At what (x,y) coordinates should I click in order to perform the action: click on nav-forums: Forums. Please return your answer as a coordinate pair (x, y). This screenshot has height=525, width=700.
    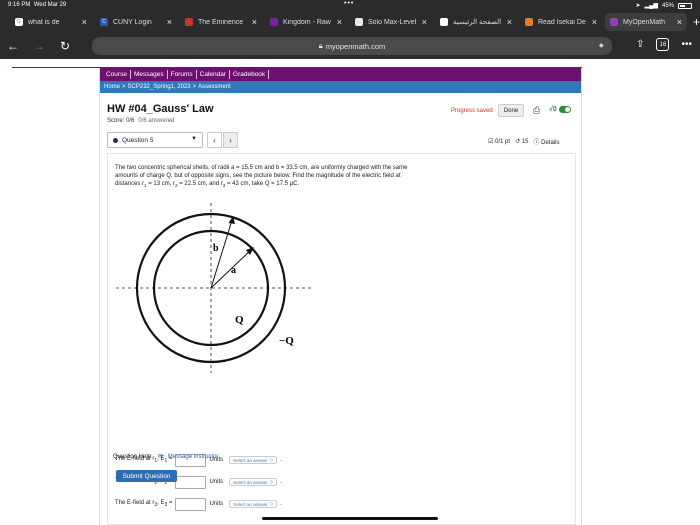
    Looking at the image, I should click on (182, 74).